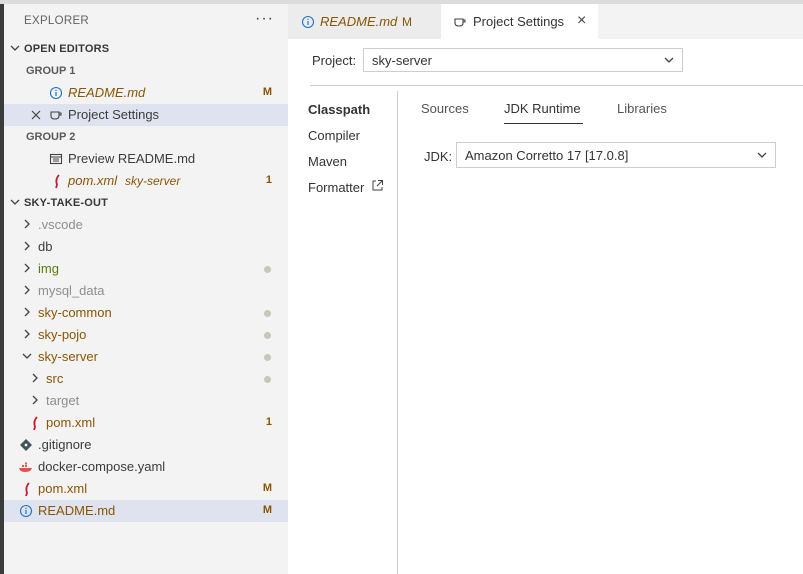 The image size is (803, 574). Describe the element at coordinates (334, 60) in the screenshot. I see `project-label: Project:` at that location.